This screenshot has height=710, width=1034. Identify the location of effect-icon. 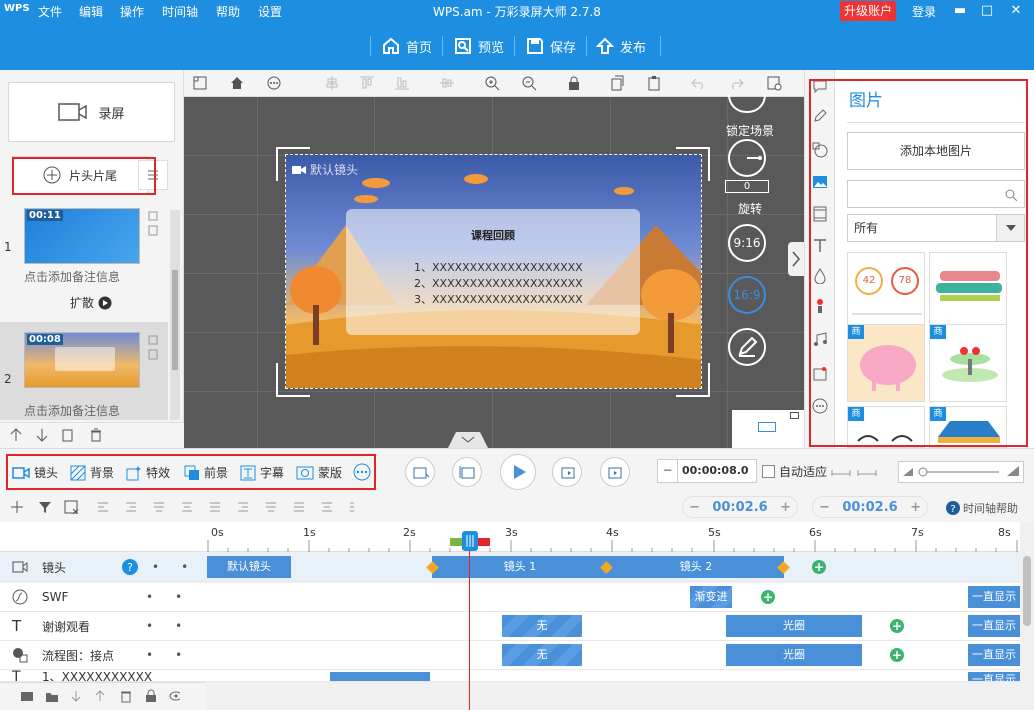
(820, 374).